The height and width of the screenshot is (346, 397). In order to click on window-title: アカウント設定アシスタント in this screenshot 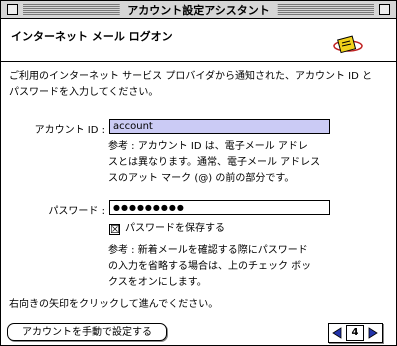, I will do `click(198, 10)`.